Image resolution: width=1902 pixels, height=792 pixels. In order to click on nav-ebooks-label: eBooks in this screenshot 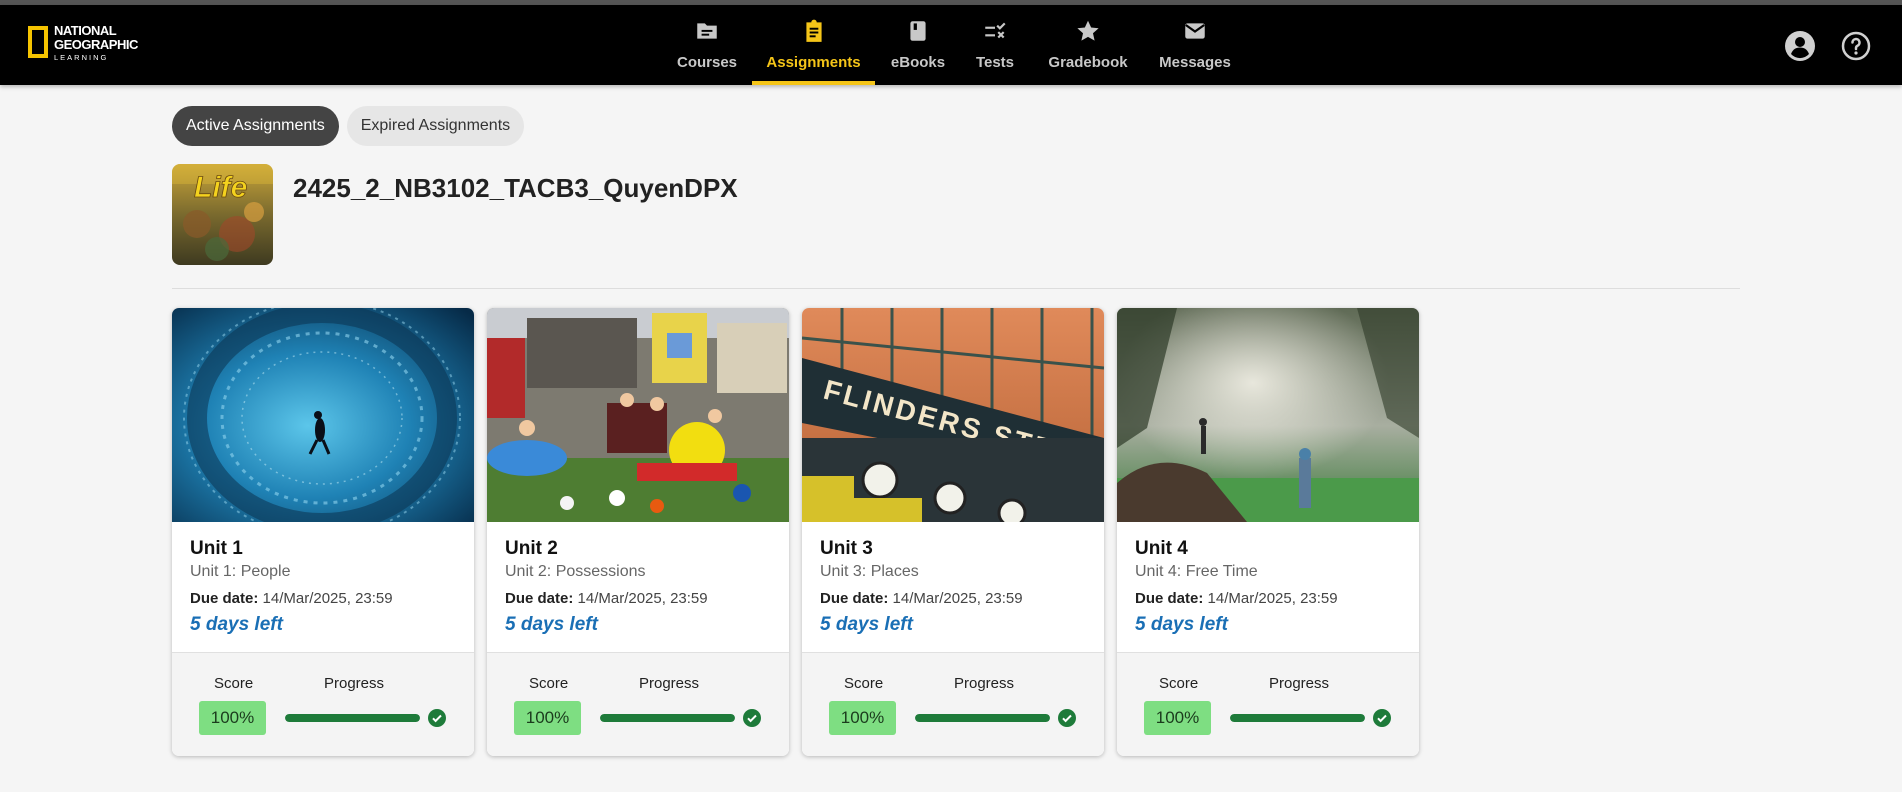, I will do `click(918, 62)`.